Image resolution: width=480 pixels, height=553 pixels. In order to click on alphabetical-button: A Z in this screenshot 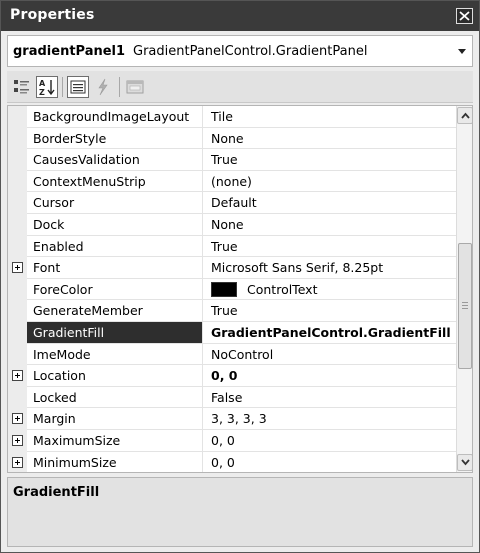, I will do `click(47, 87)`.